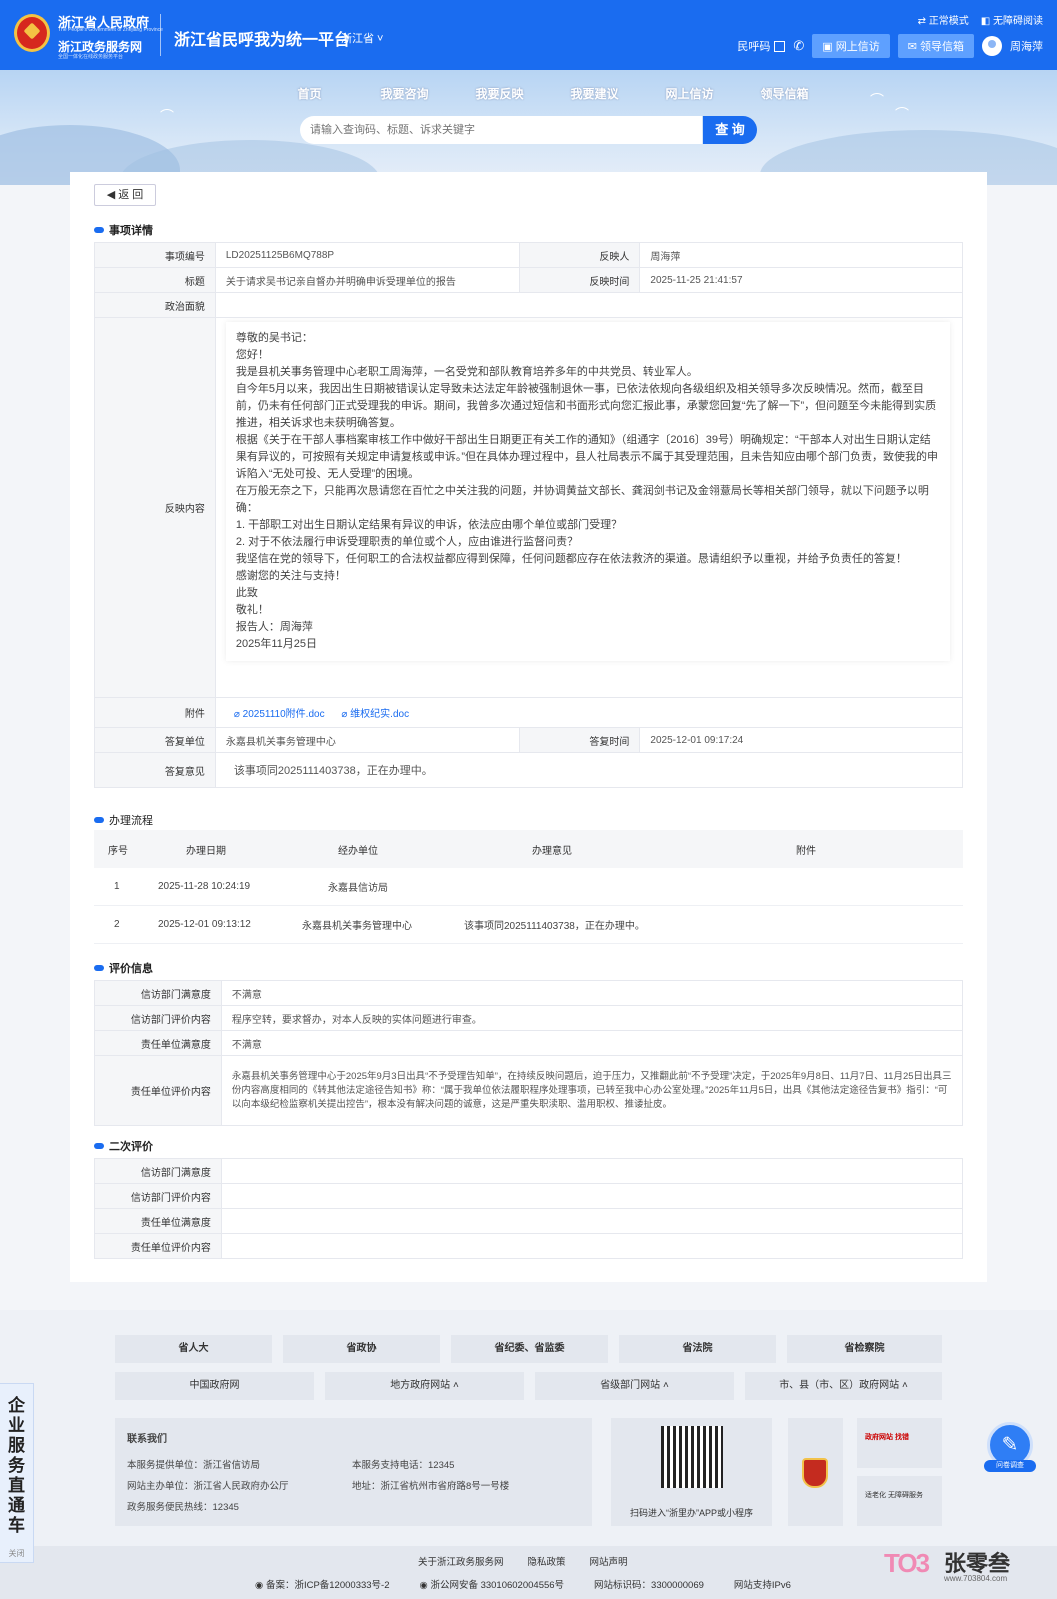 The image size is (1057, 1599). What do you see at coordinates (887, 1437) in the screenshot?
I see `error-report-label: 政府网站 找错` at bounding box center [887, 1437].